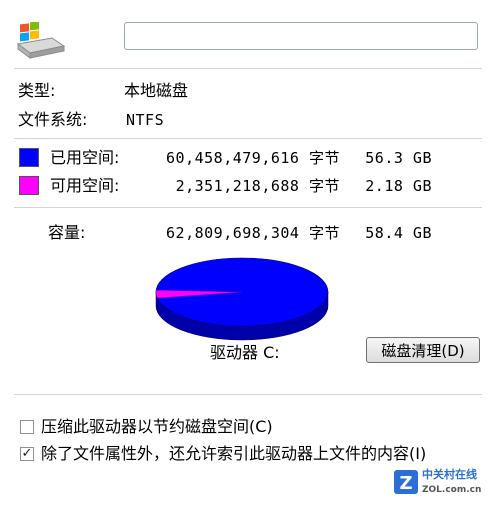 The image size is (500, 506). I want to click on divider-top, so click(248, 68).